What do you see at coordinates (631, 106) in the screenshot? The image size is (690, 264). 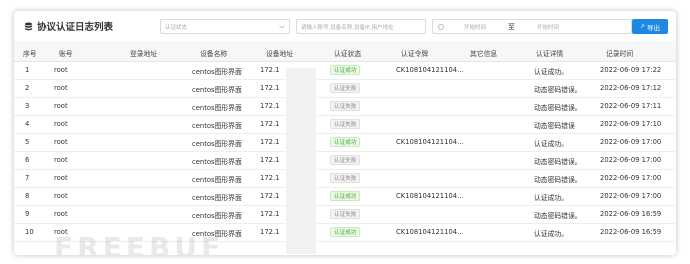 I see `cell-time: 2022-06-09 17:11` at bounding box center [631, 106].